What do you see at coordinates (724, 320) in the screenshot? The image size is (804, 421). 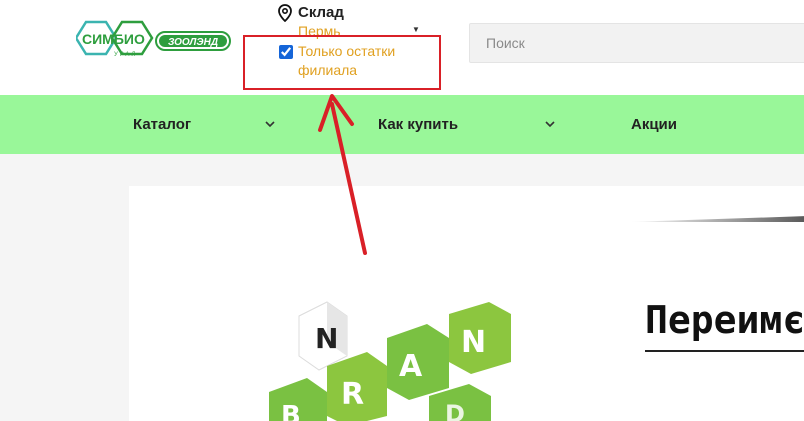 I see `banner-title: Переимє` at bounding box center [724, 320].